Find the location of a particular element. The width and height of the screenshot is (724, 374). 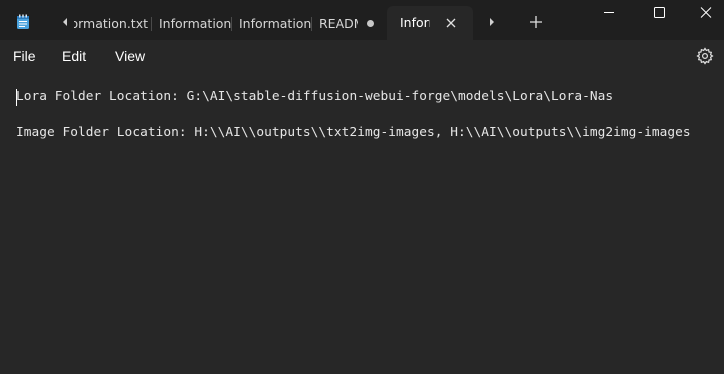

tab-information-1: Information.txt is located at coordinates (111, 24).